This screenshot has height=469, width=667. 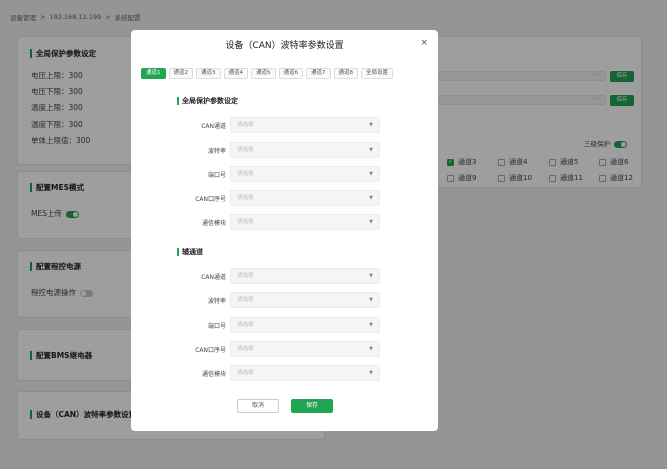 I want to click on tab-channel-3: 通道3, so click(x=208, y=73).